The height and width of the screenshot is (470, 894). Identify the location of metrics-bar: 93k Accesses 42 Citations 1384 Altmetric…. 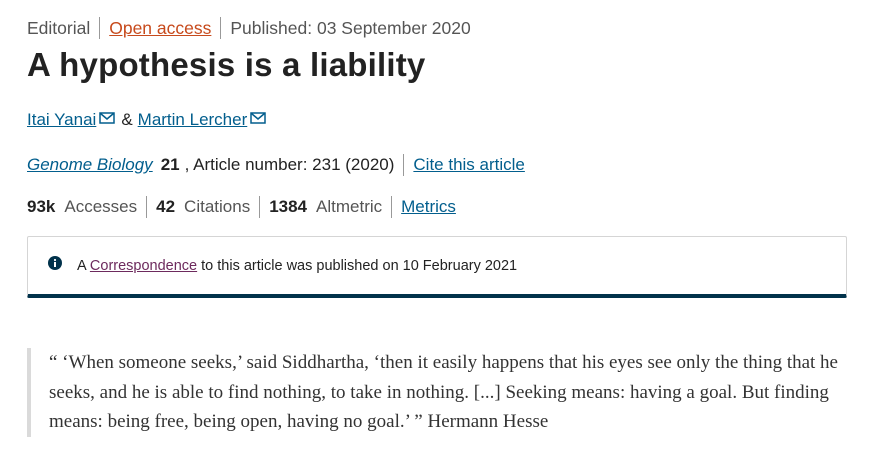
(241, 207).